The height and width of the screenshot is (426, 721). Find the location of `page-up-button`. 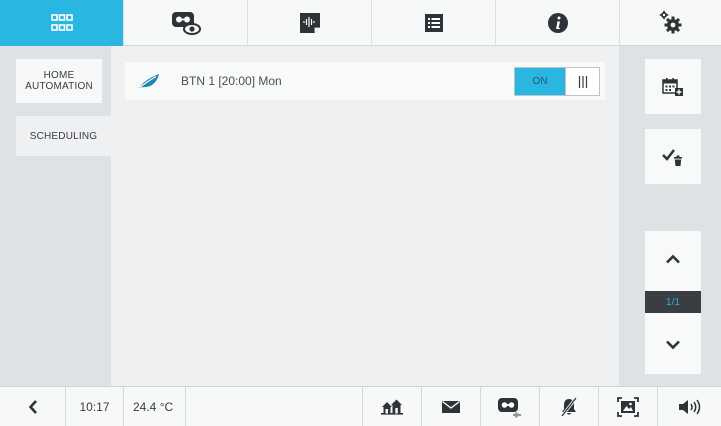

page-up-button is located at coordinates (673, 259).